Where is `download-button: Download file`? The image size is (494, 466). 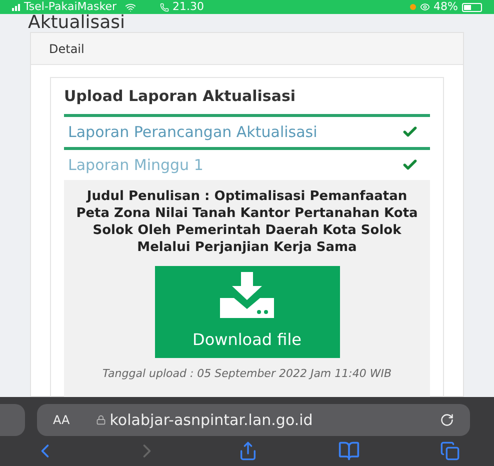 download-button: Download file is located at coordinates (247, 312).